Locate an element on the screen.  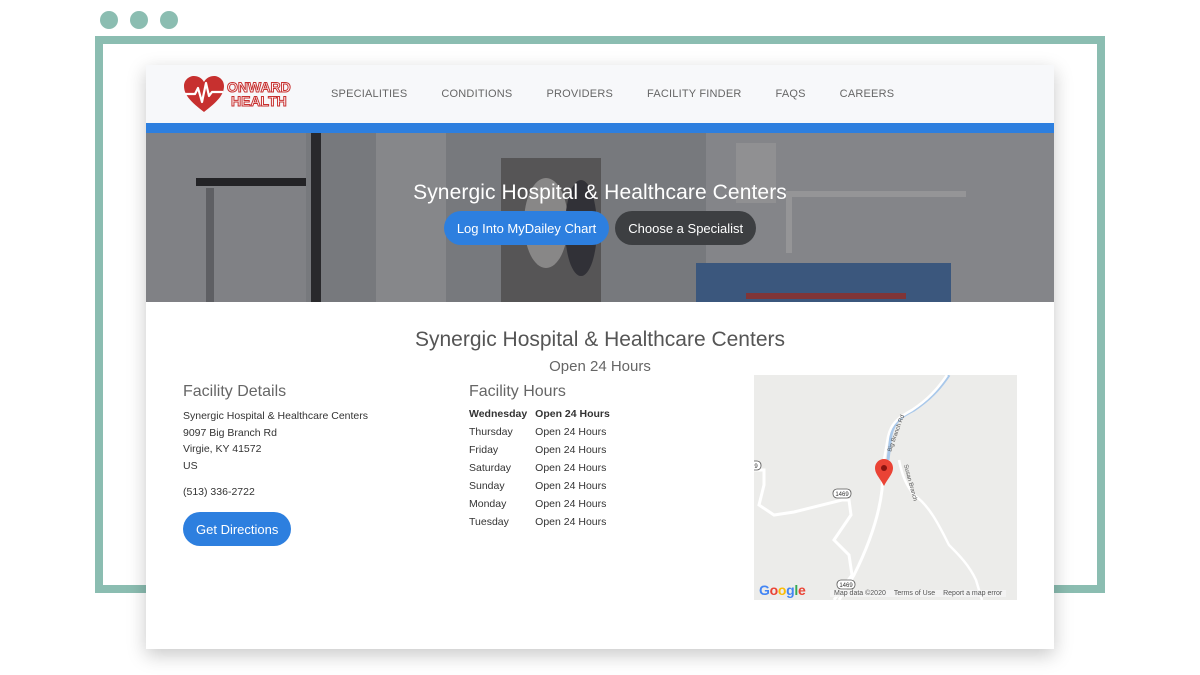
brand-name-line1: ONWARD is located at coordinates (259, 87).